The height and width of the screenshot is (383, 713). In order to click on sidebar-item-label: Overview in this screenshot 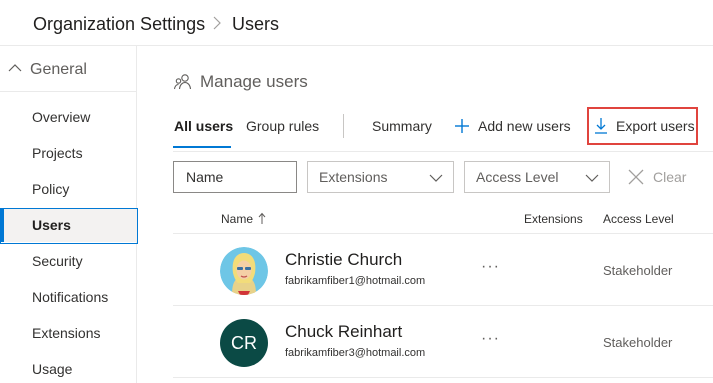, I will do `click(61, 117)`.